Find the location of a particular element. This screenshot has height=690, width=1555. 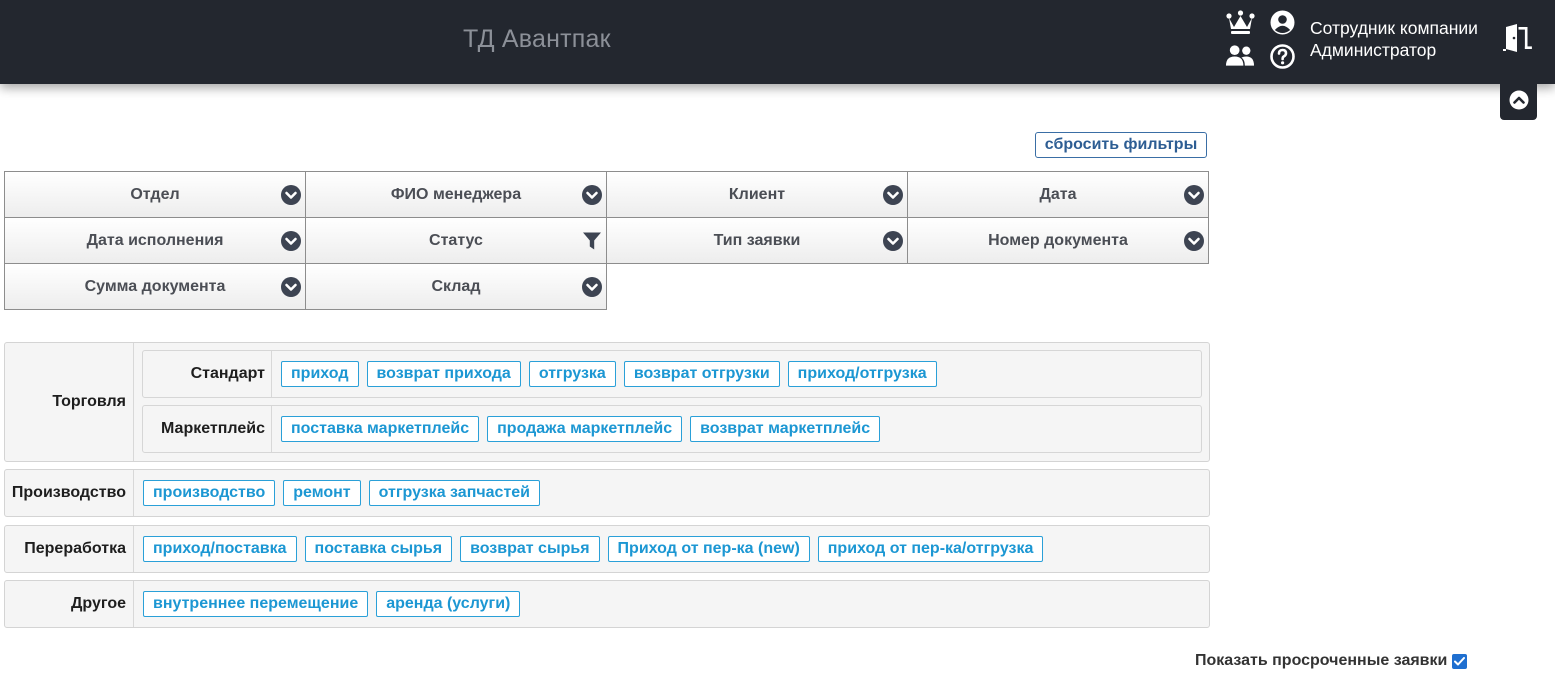

filter-client: Клиент is located at coordinates (757, 194).